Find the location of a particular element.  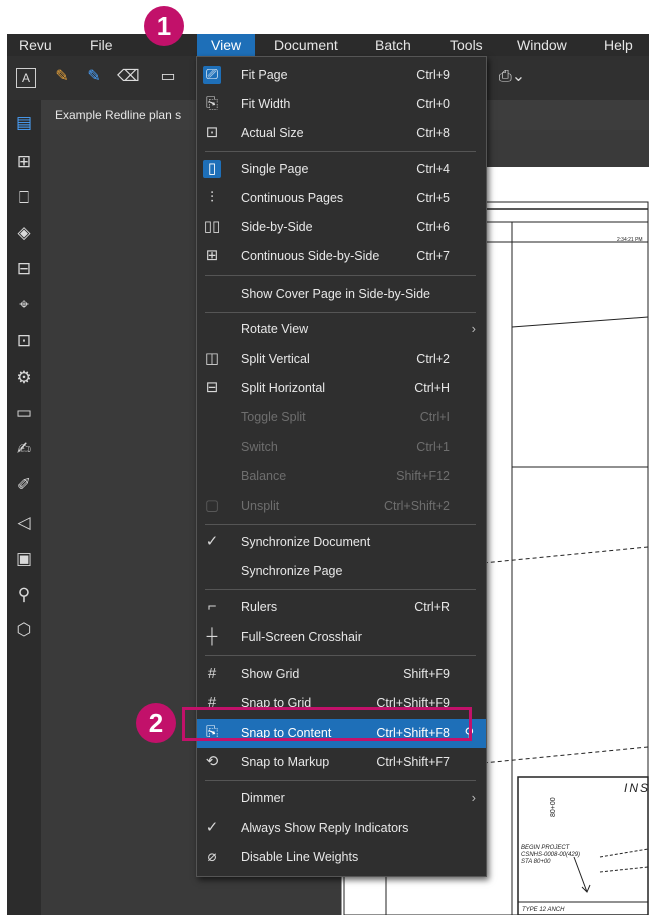

menu-item-show-grid: # Show Grid Shift+F9 is located at coordinates (341, 674).